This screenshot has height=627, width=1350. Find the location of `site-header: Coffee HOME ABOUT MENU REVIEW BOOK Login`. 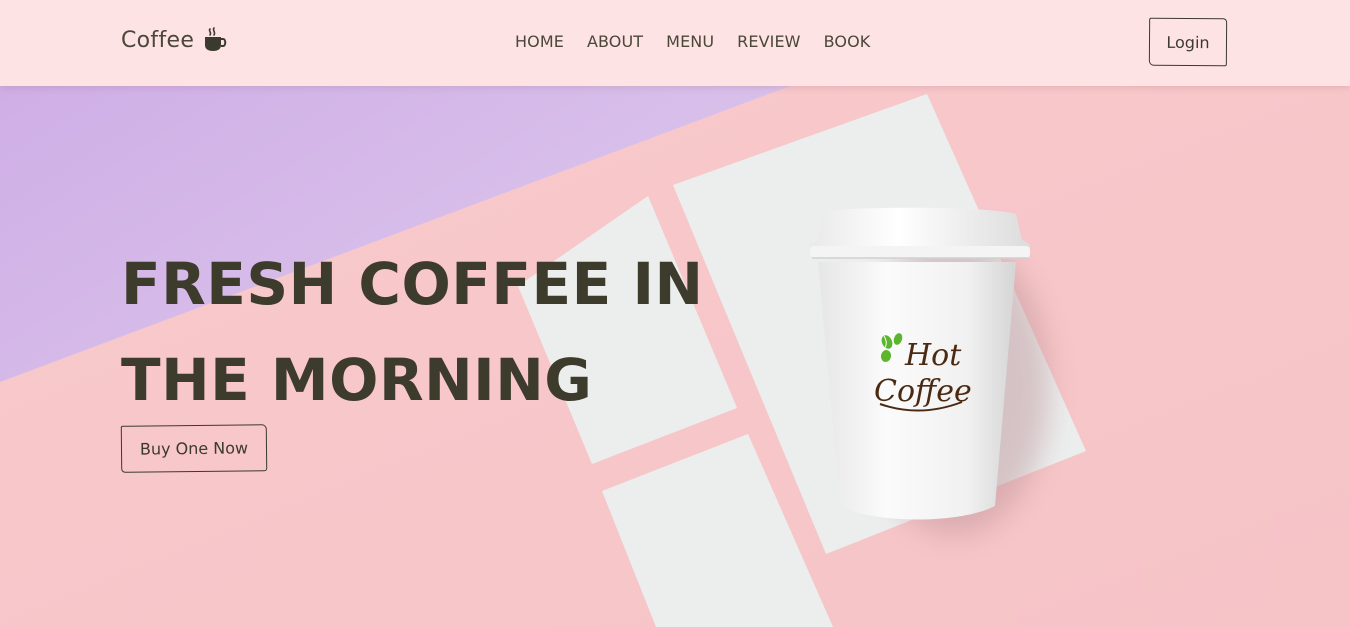

site-header: Coffee HOME ABOUT MENU REVIEW BOOK Login is located at coordinates (675, 43).